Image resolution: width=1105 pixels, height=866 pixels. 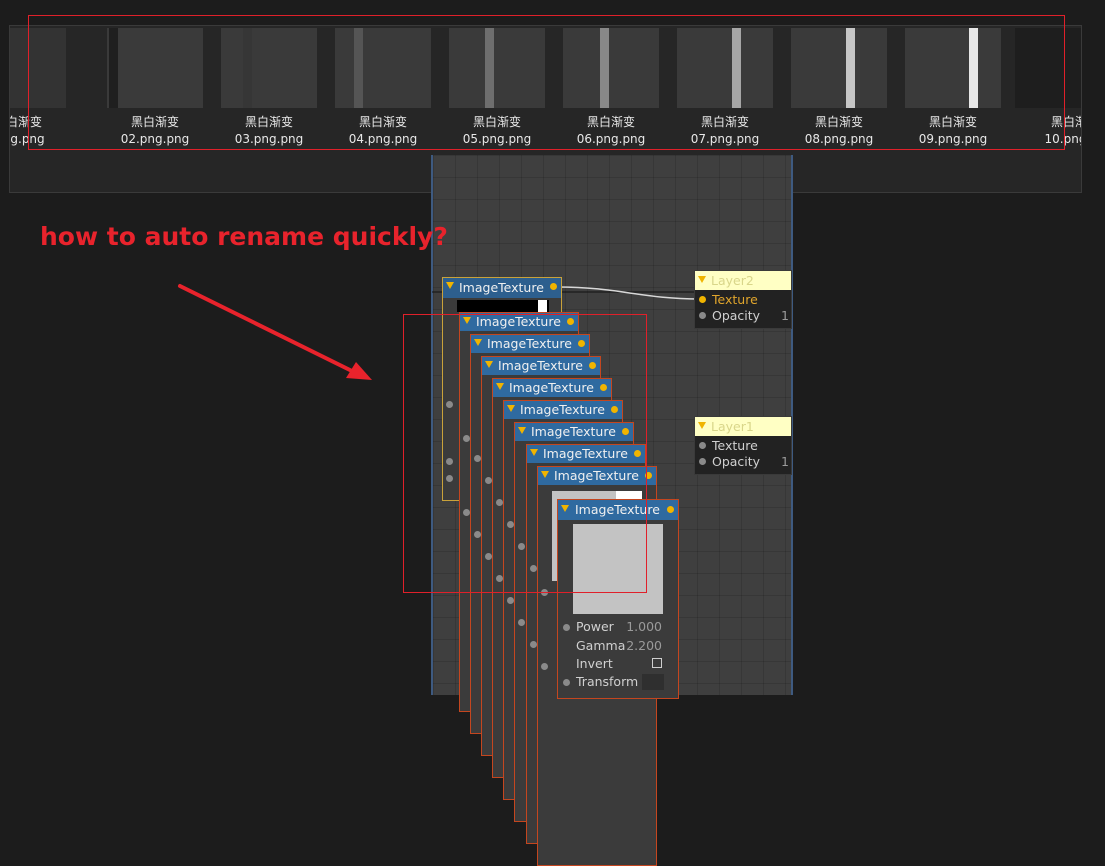 What do you see at coordinates (162, 89) in the screenshot?
I see `thumbnail-item: 黑白渐变 02.png.png` at bounding box center [162, 89].